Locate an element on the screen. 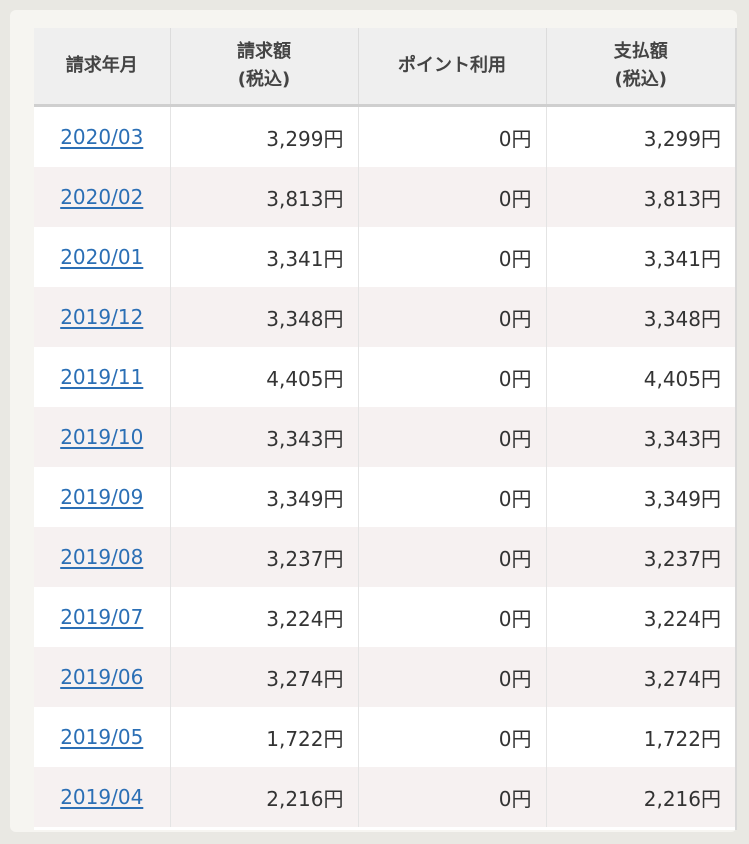  billed-amount-cell: 3,224円 is located at coordinates (264, 617).